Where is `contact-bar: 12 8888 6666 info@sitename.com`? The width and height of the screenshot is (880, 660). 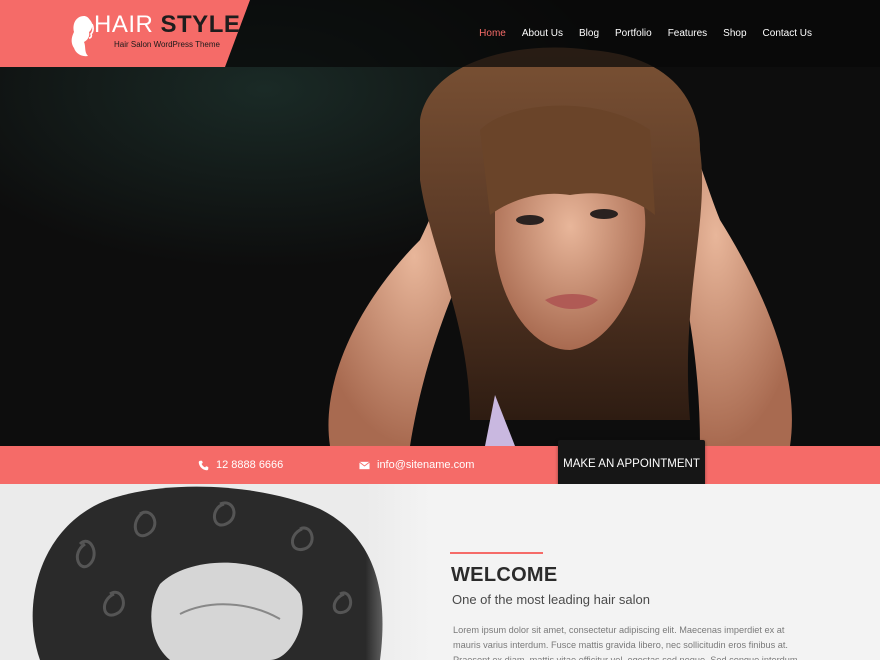 contact-bar: 12 8888 6666 info@sitename.com is located at coordinates (440, 465).